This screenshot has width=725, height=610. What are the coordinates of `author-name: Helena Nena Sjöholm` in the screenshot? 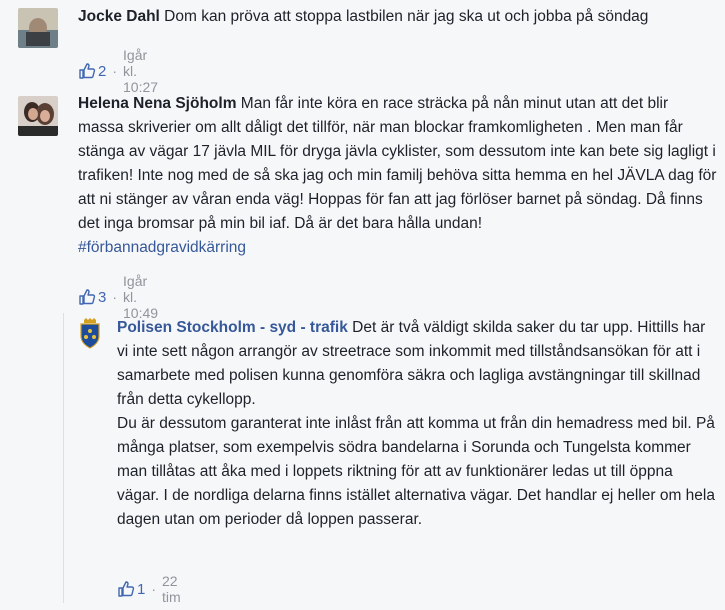 It's located at (157, 103).